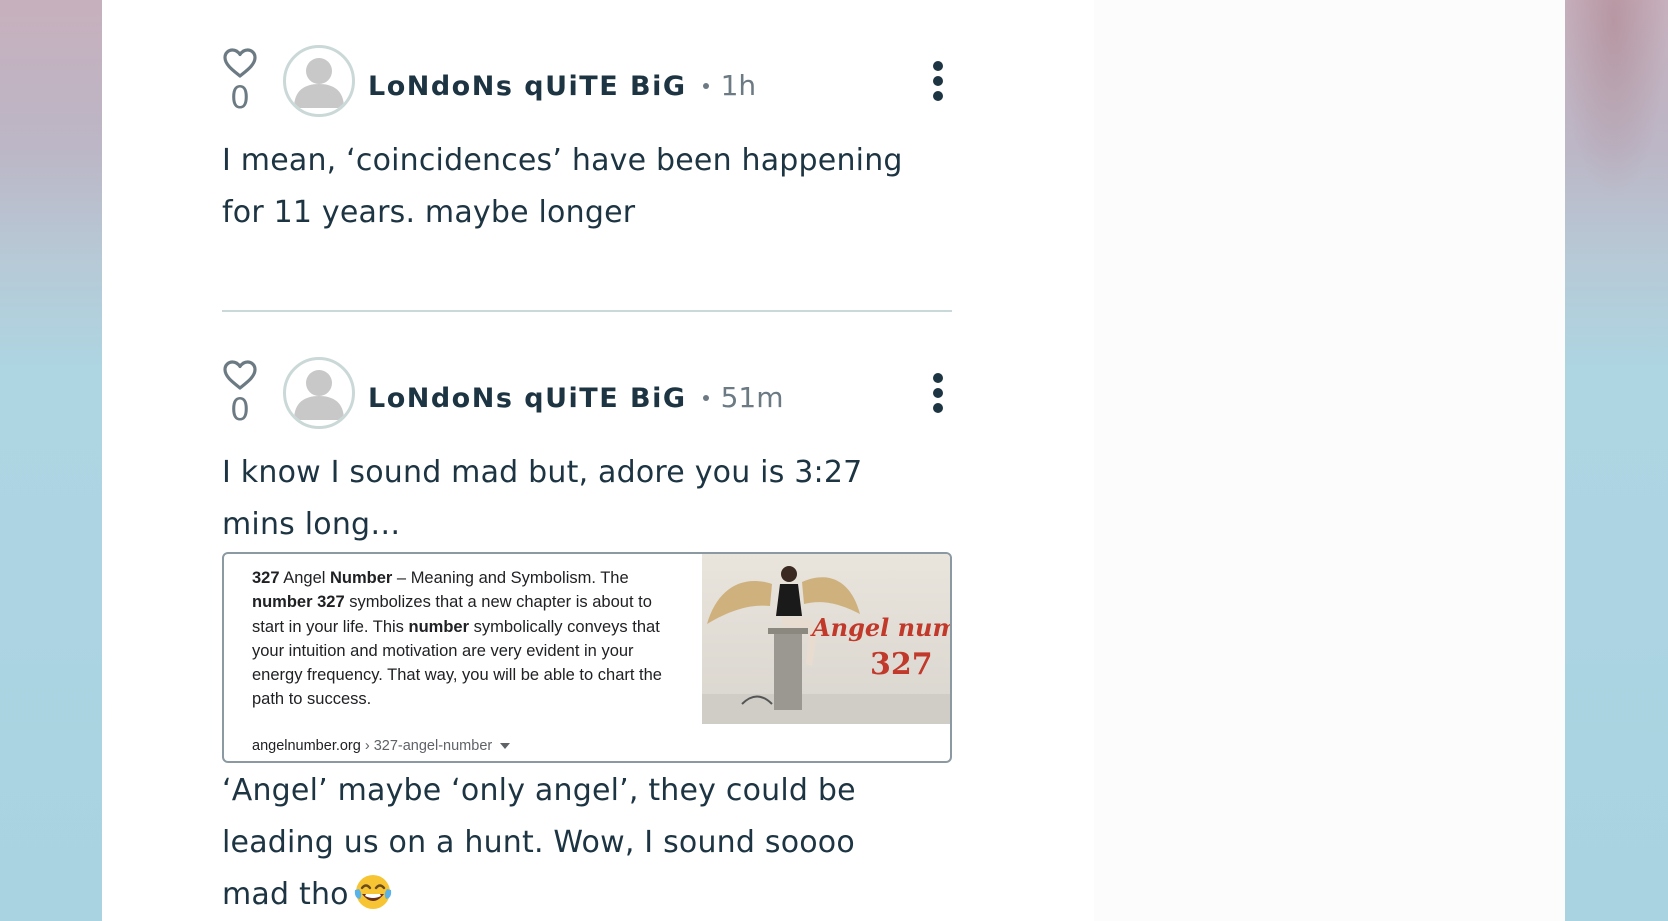  I want to click on dropdown-caret-icon, so click(505, 746).